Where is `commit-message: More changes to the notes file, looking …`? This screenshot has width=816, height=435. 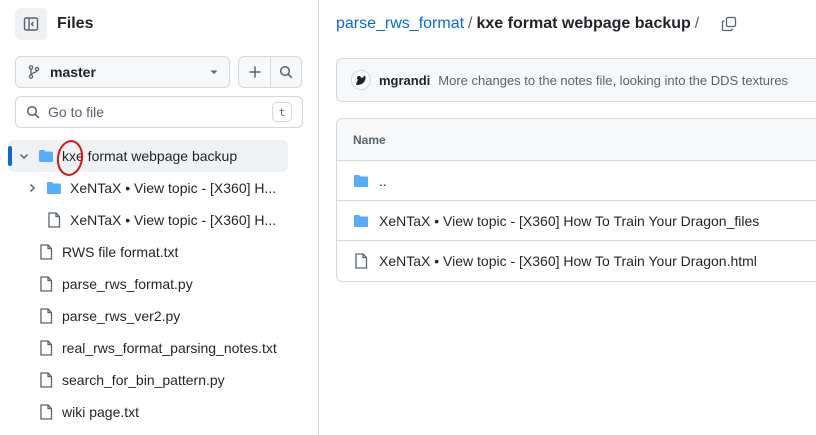 commit-message: More changes to the notes file, looking … is located at coordinates (613, 80).